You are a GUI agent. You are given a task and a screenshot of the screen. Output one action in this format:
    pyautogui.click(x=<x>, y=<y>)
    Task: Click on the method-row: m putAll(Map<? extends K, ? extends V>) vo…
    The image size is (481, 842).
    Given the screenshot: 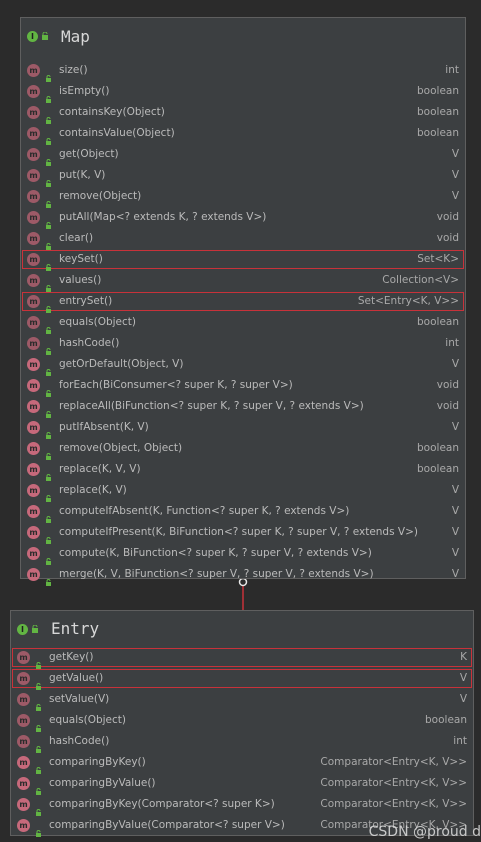 What is the action you would take?
    pyautogui.click(x=243, y=218)
    